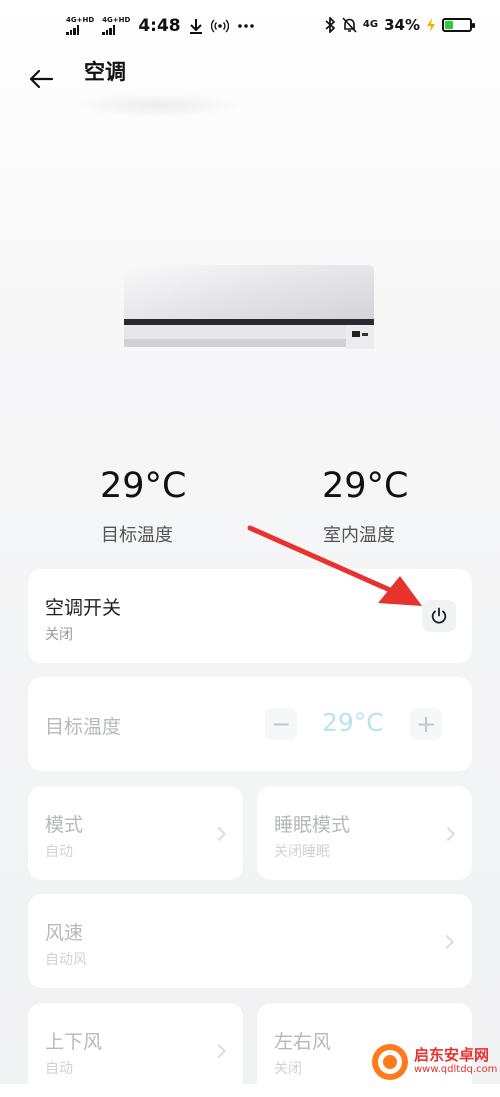  I want to click on network-label-2: 4G+HD, so click(116, 20).